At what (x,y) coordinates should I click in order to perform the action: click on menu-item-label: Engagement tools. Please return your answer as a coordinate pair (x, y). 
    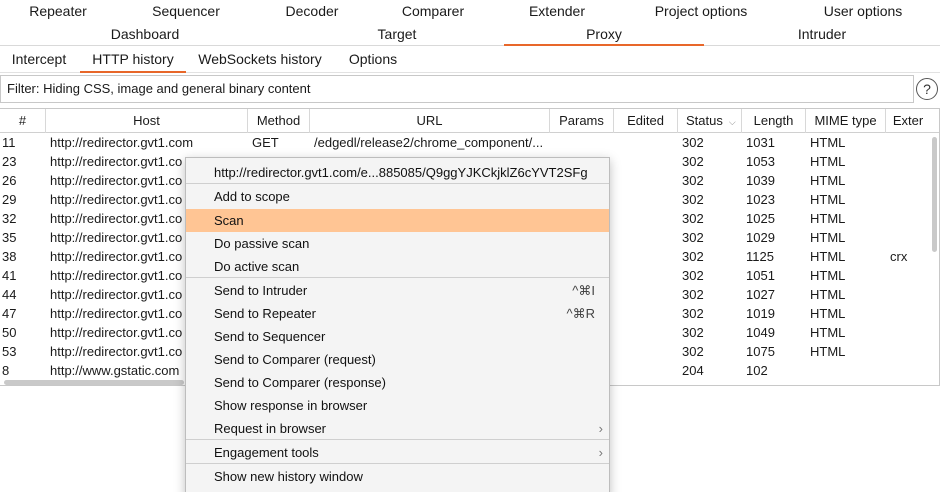
    Looking at the image, I should click on (266, 452).